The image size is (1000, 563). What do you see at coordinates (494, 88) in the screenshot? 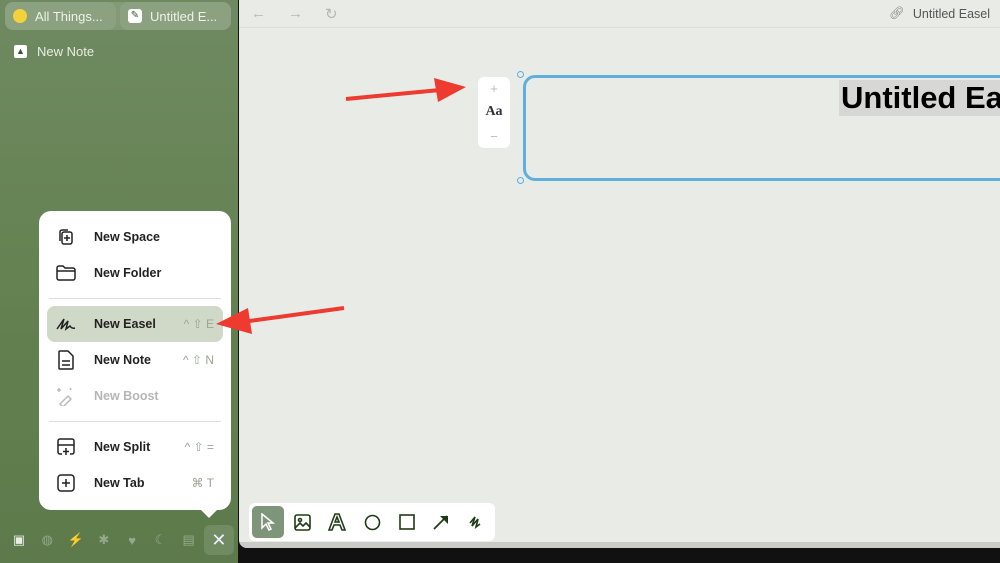
I see `font-increase-button: +` at bounding box center [494, 88].